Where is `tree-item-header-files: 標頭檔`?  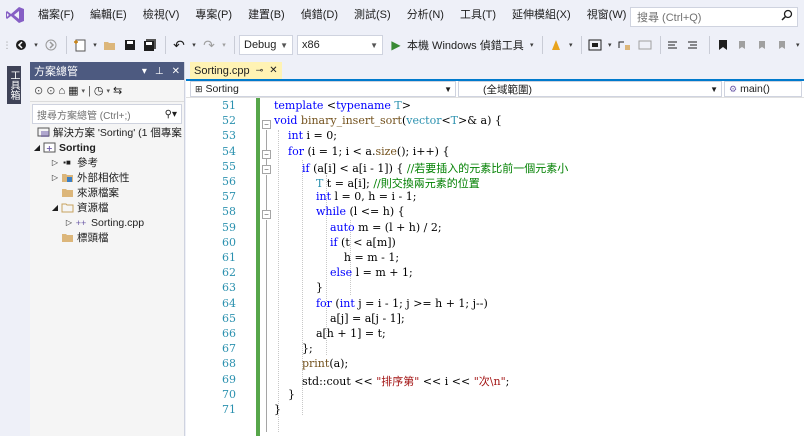
tree-item-header-files: 標頭檔 is located at coordinates (84, 237).